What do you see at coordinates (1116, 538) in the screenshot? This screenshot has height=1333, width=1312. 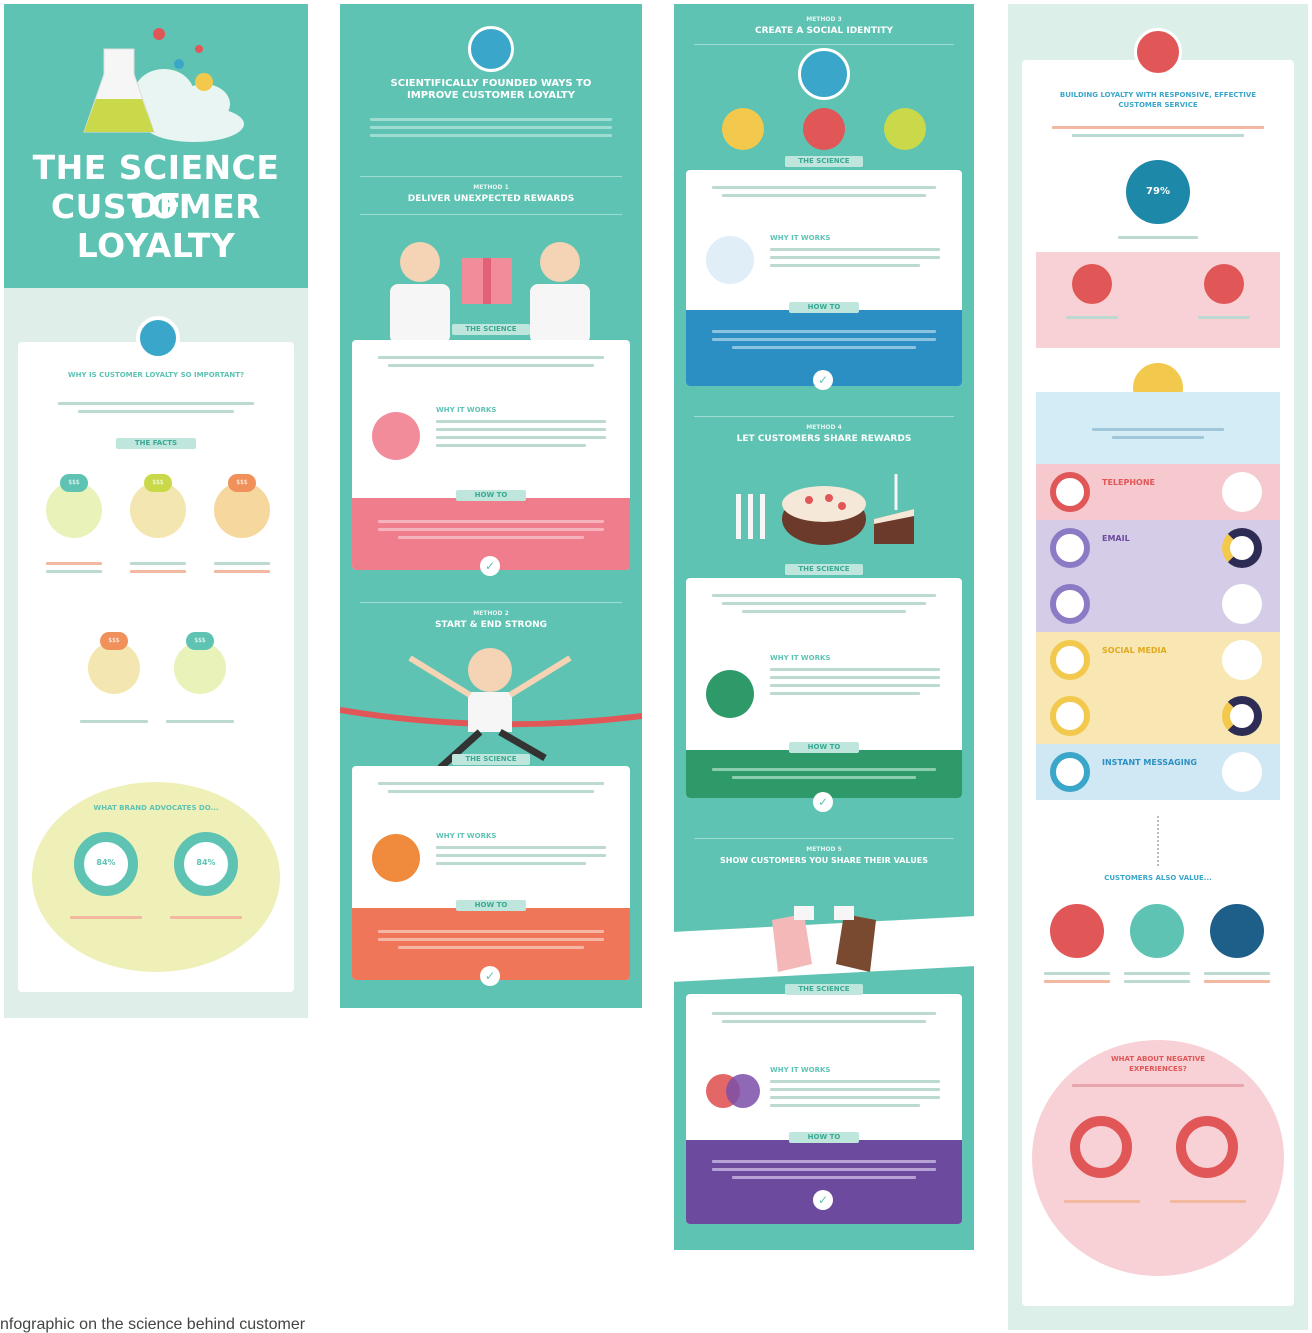 I see `channel-label: Email` at bounding box center [1116, 538].